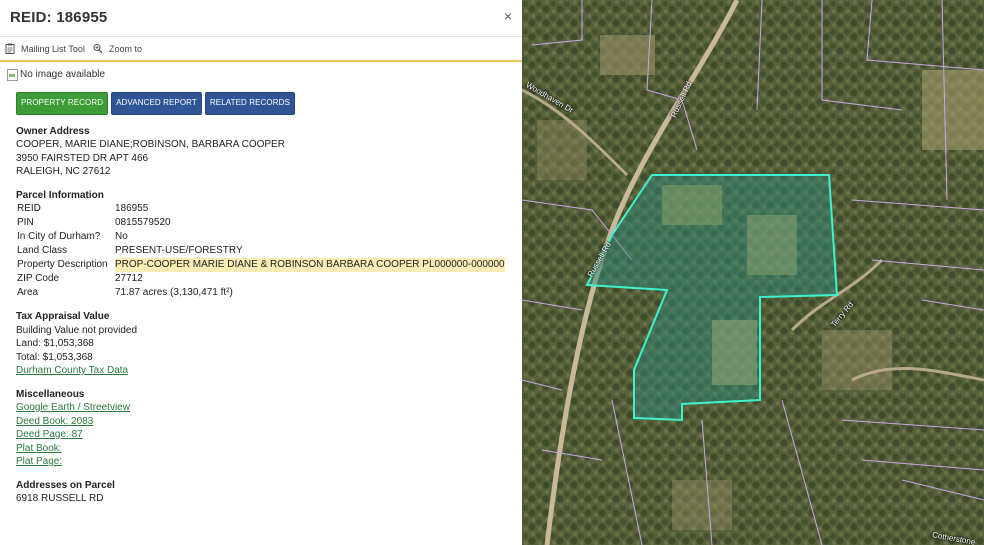 This screenshot has width=984, height=545. I want to click on table-row: ZIP Code 27712, so click(260, 279).